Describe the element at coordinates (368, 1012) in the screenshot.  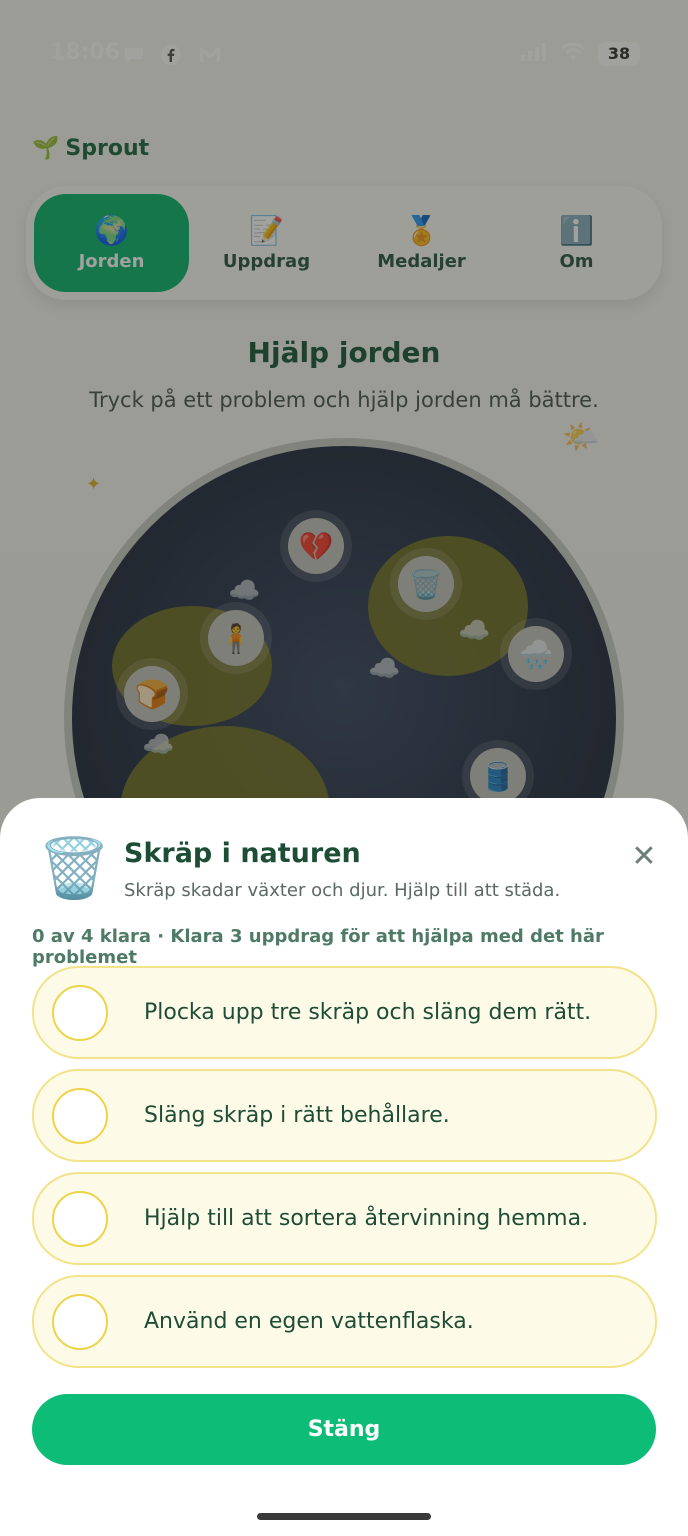
I see `task-label: Plocka upp tre skräp och släng dem rätt.` at that location.